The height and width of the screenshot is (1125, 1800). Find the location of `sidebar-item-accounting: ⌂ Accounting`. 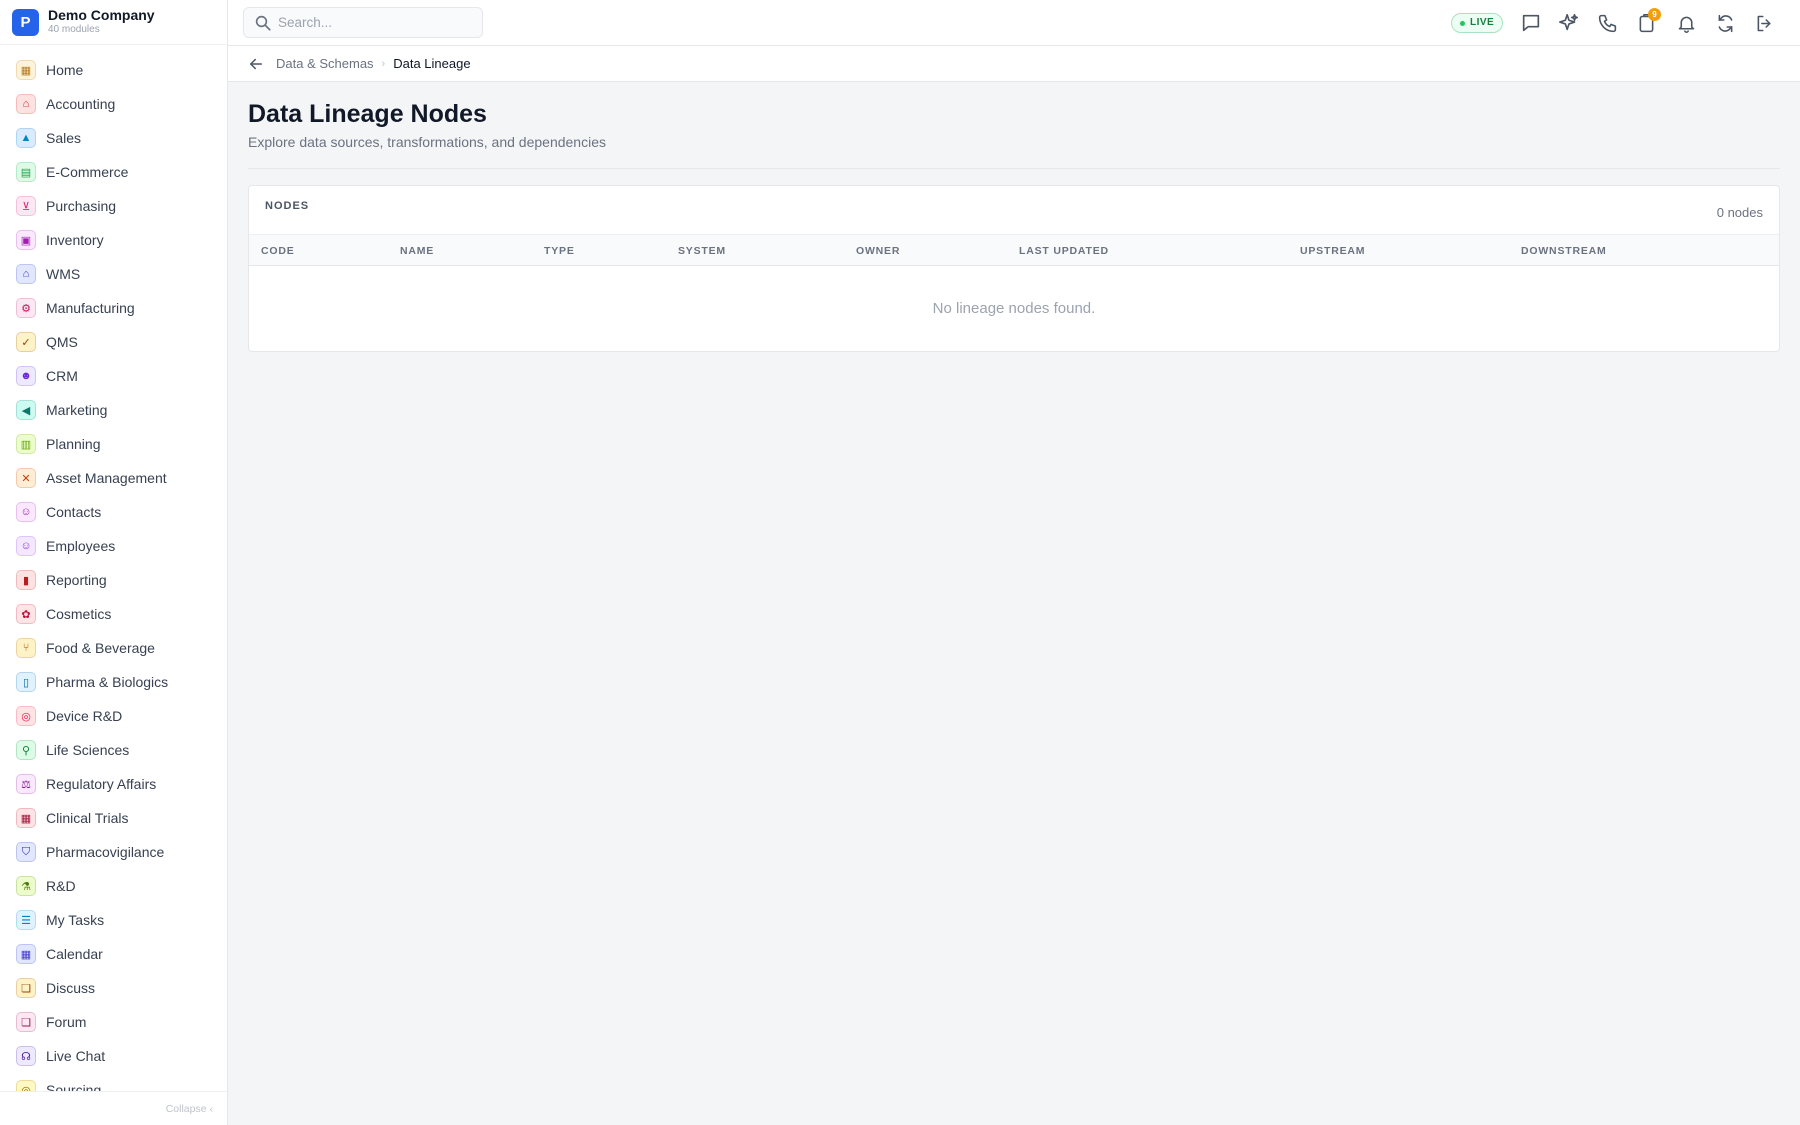

sidebar-item-accounting: ⌂ Accounting is located at coordinates (113, 104).